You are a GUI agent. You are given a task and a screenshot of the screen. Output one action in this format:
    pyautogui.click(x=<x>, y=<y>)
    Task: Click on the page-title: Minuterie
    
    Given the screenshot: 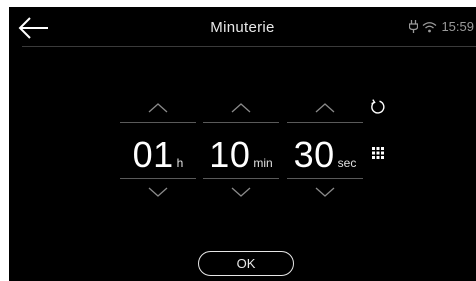 What is the action you would take?
    pyautogui.click(x=242, y=27)
    